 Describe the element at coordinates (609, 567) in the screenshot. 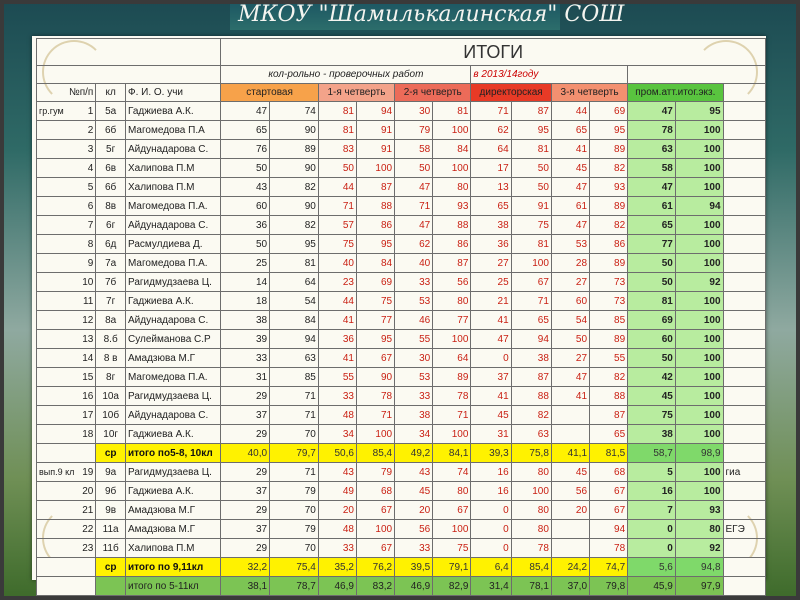

I see `summary-value: 74,7` at that location.